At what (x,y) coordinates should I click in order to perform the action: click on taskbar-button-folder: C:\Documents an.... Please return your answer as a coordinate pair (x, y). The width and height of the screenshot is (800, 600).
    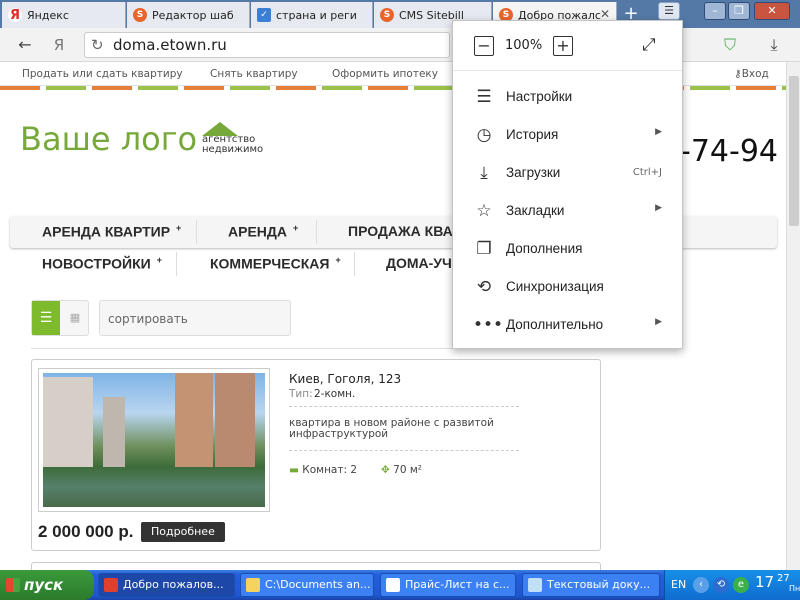
    Looking at the image, I should click on (307, 585).